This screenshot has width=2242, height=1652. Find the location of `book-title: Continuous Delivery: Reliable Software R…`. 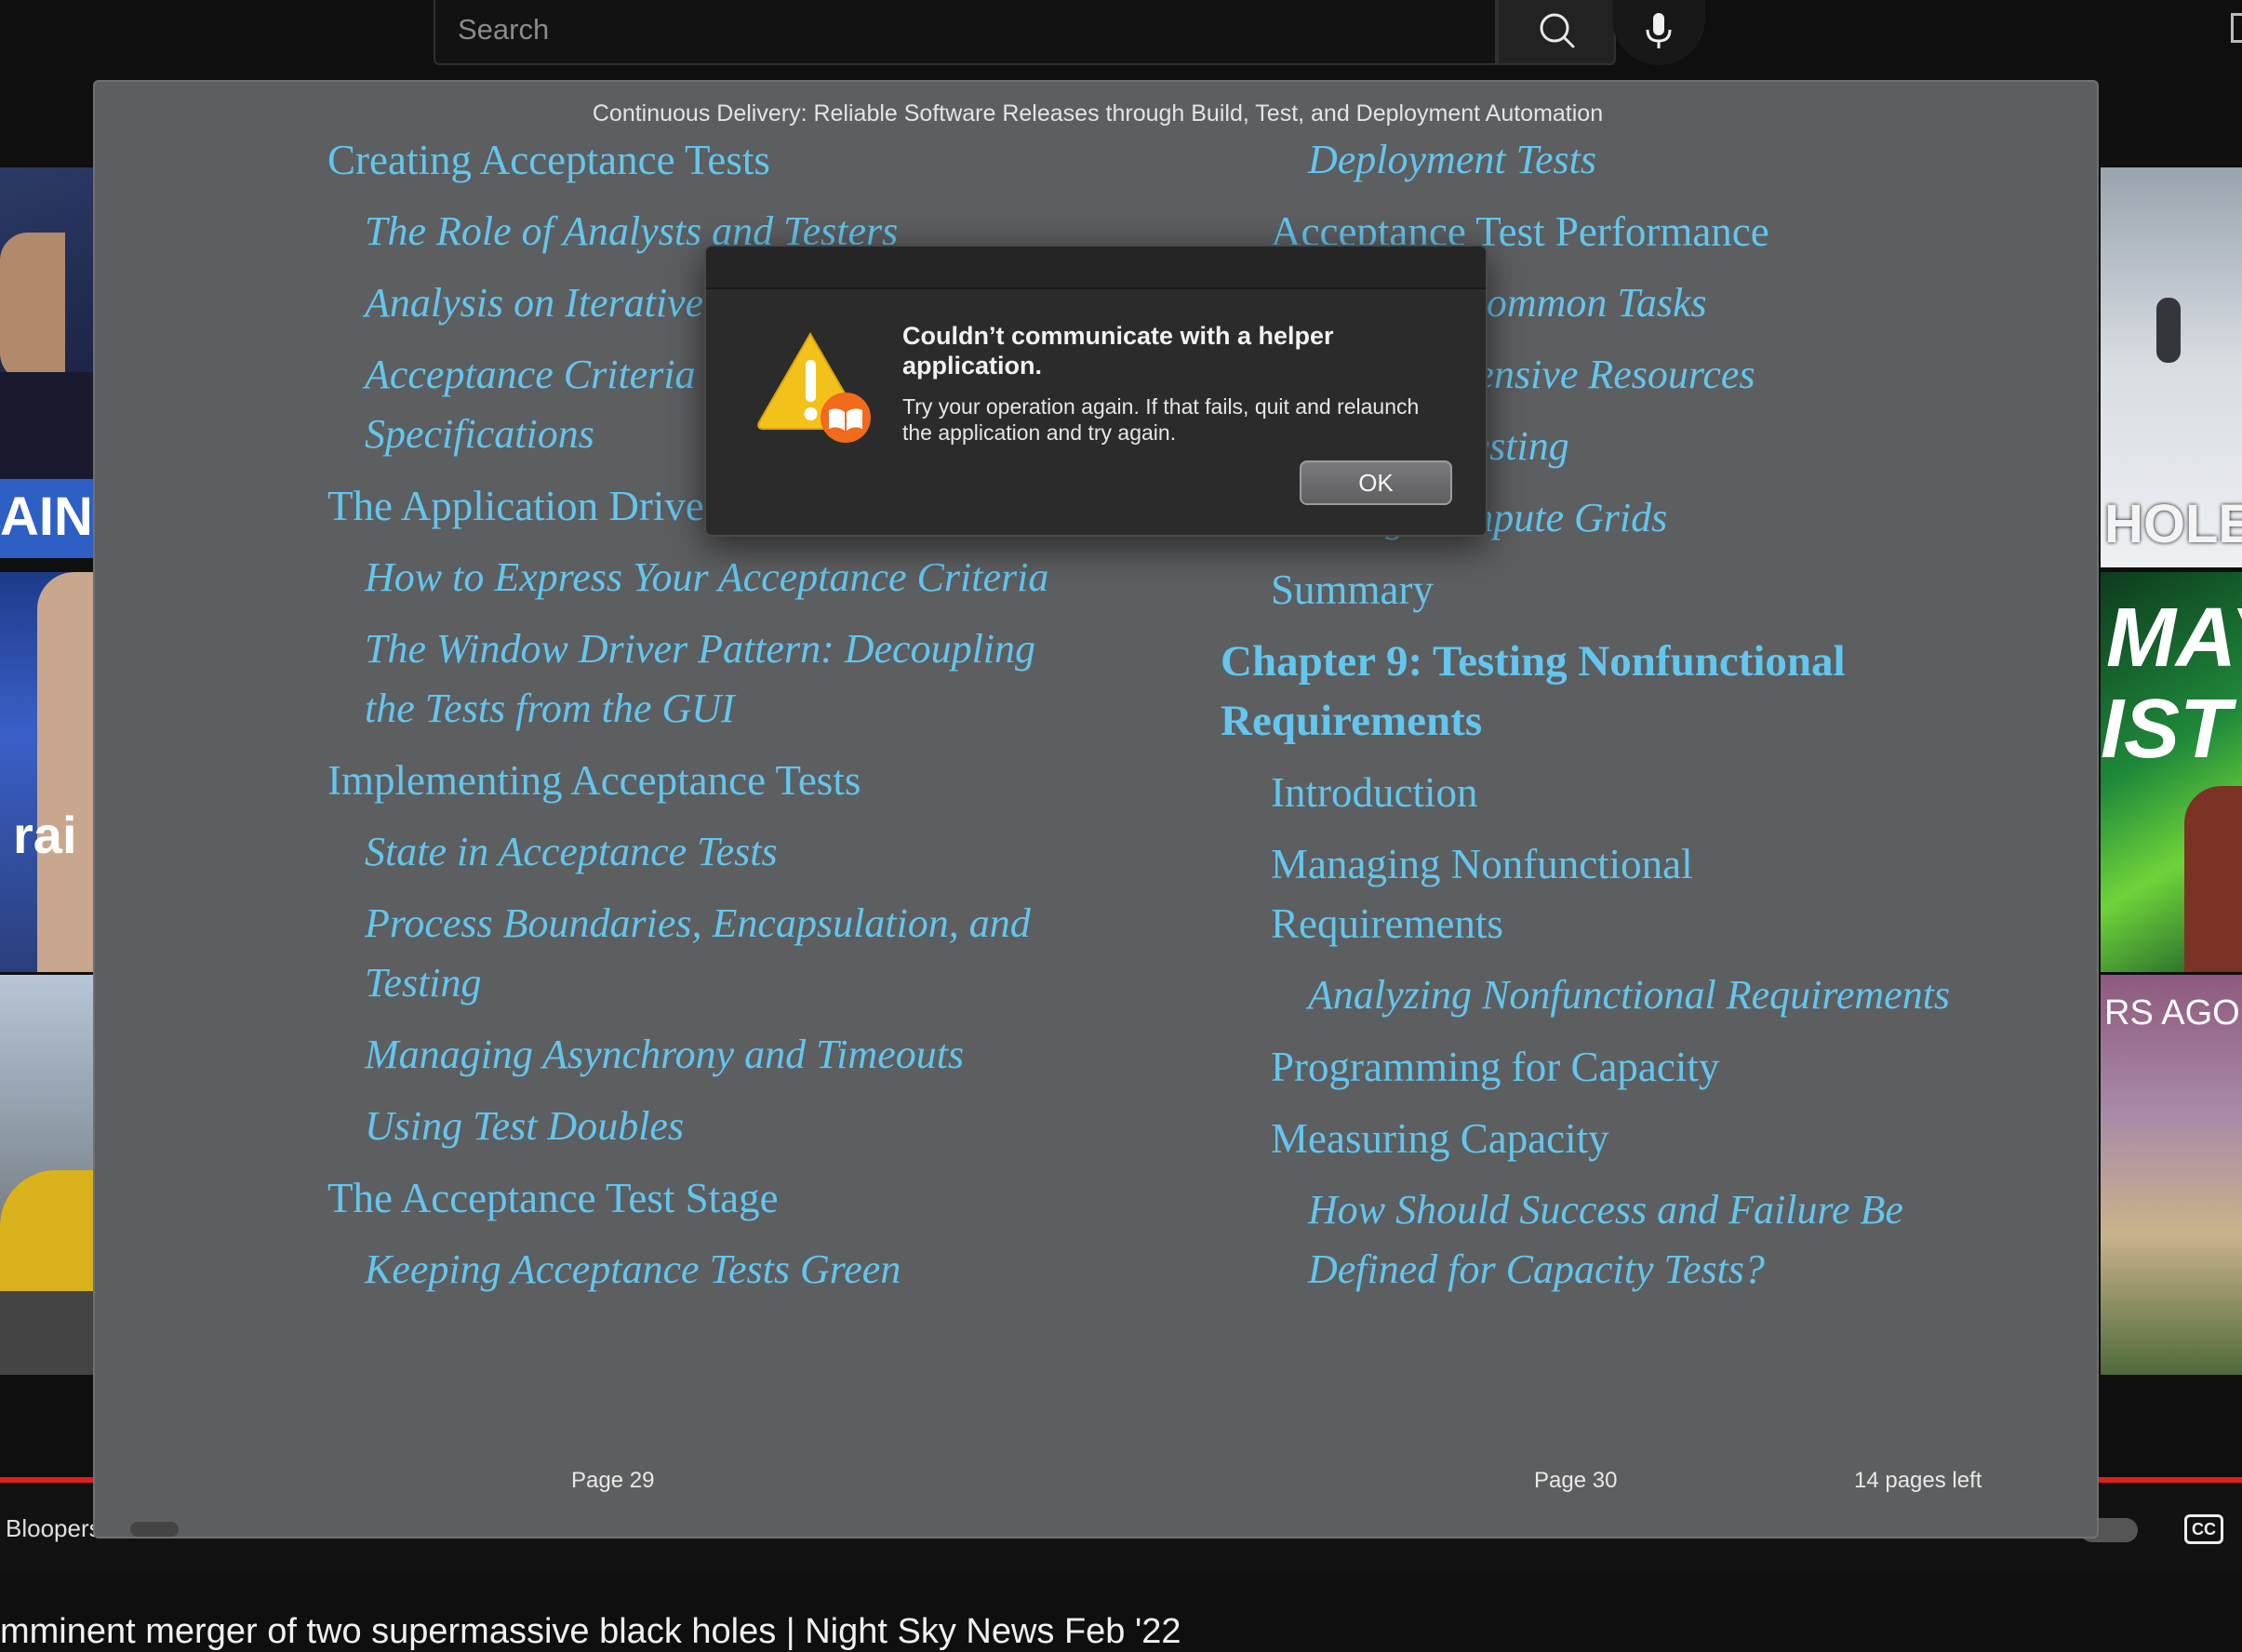

book-title: Continuous Delivery: Reliable Software R… is located at coordinates (1098, 113).